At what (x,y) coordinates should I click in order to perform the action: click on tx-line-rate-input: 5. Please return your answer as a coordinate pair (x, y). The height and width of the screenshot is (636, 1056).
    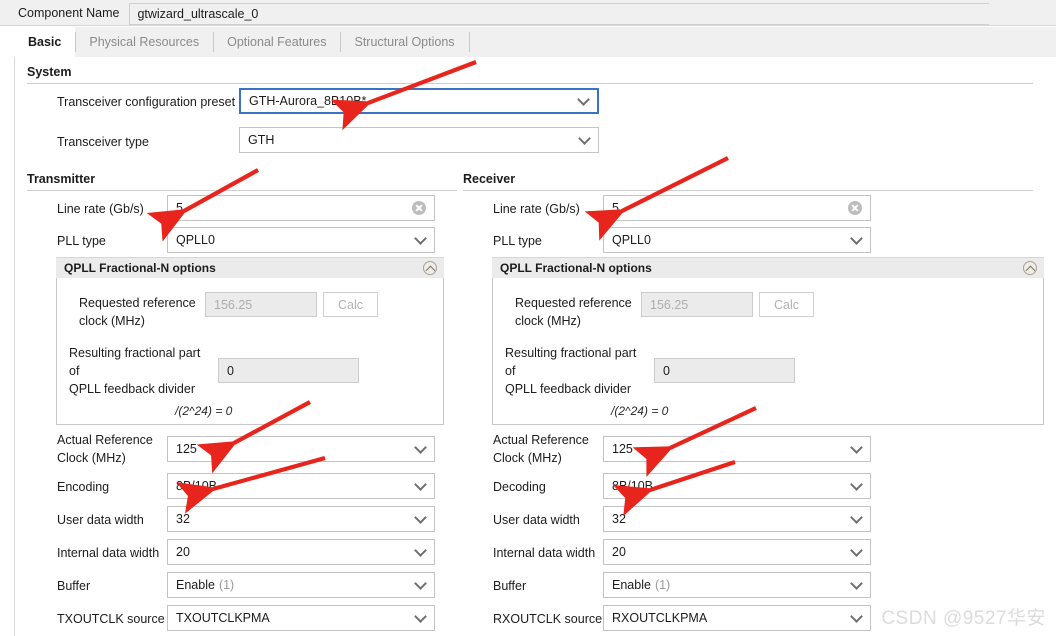
    Looking at the image, I should click on (301, 208).